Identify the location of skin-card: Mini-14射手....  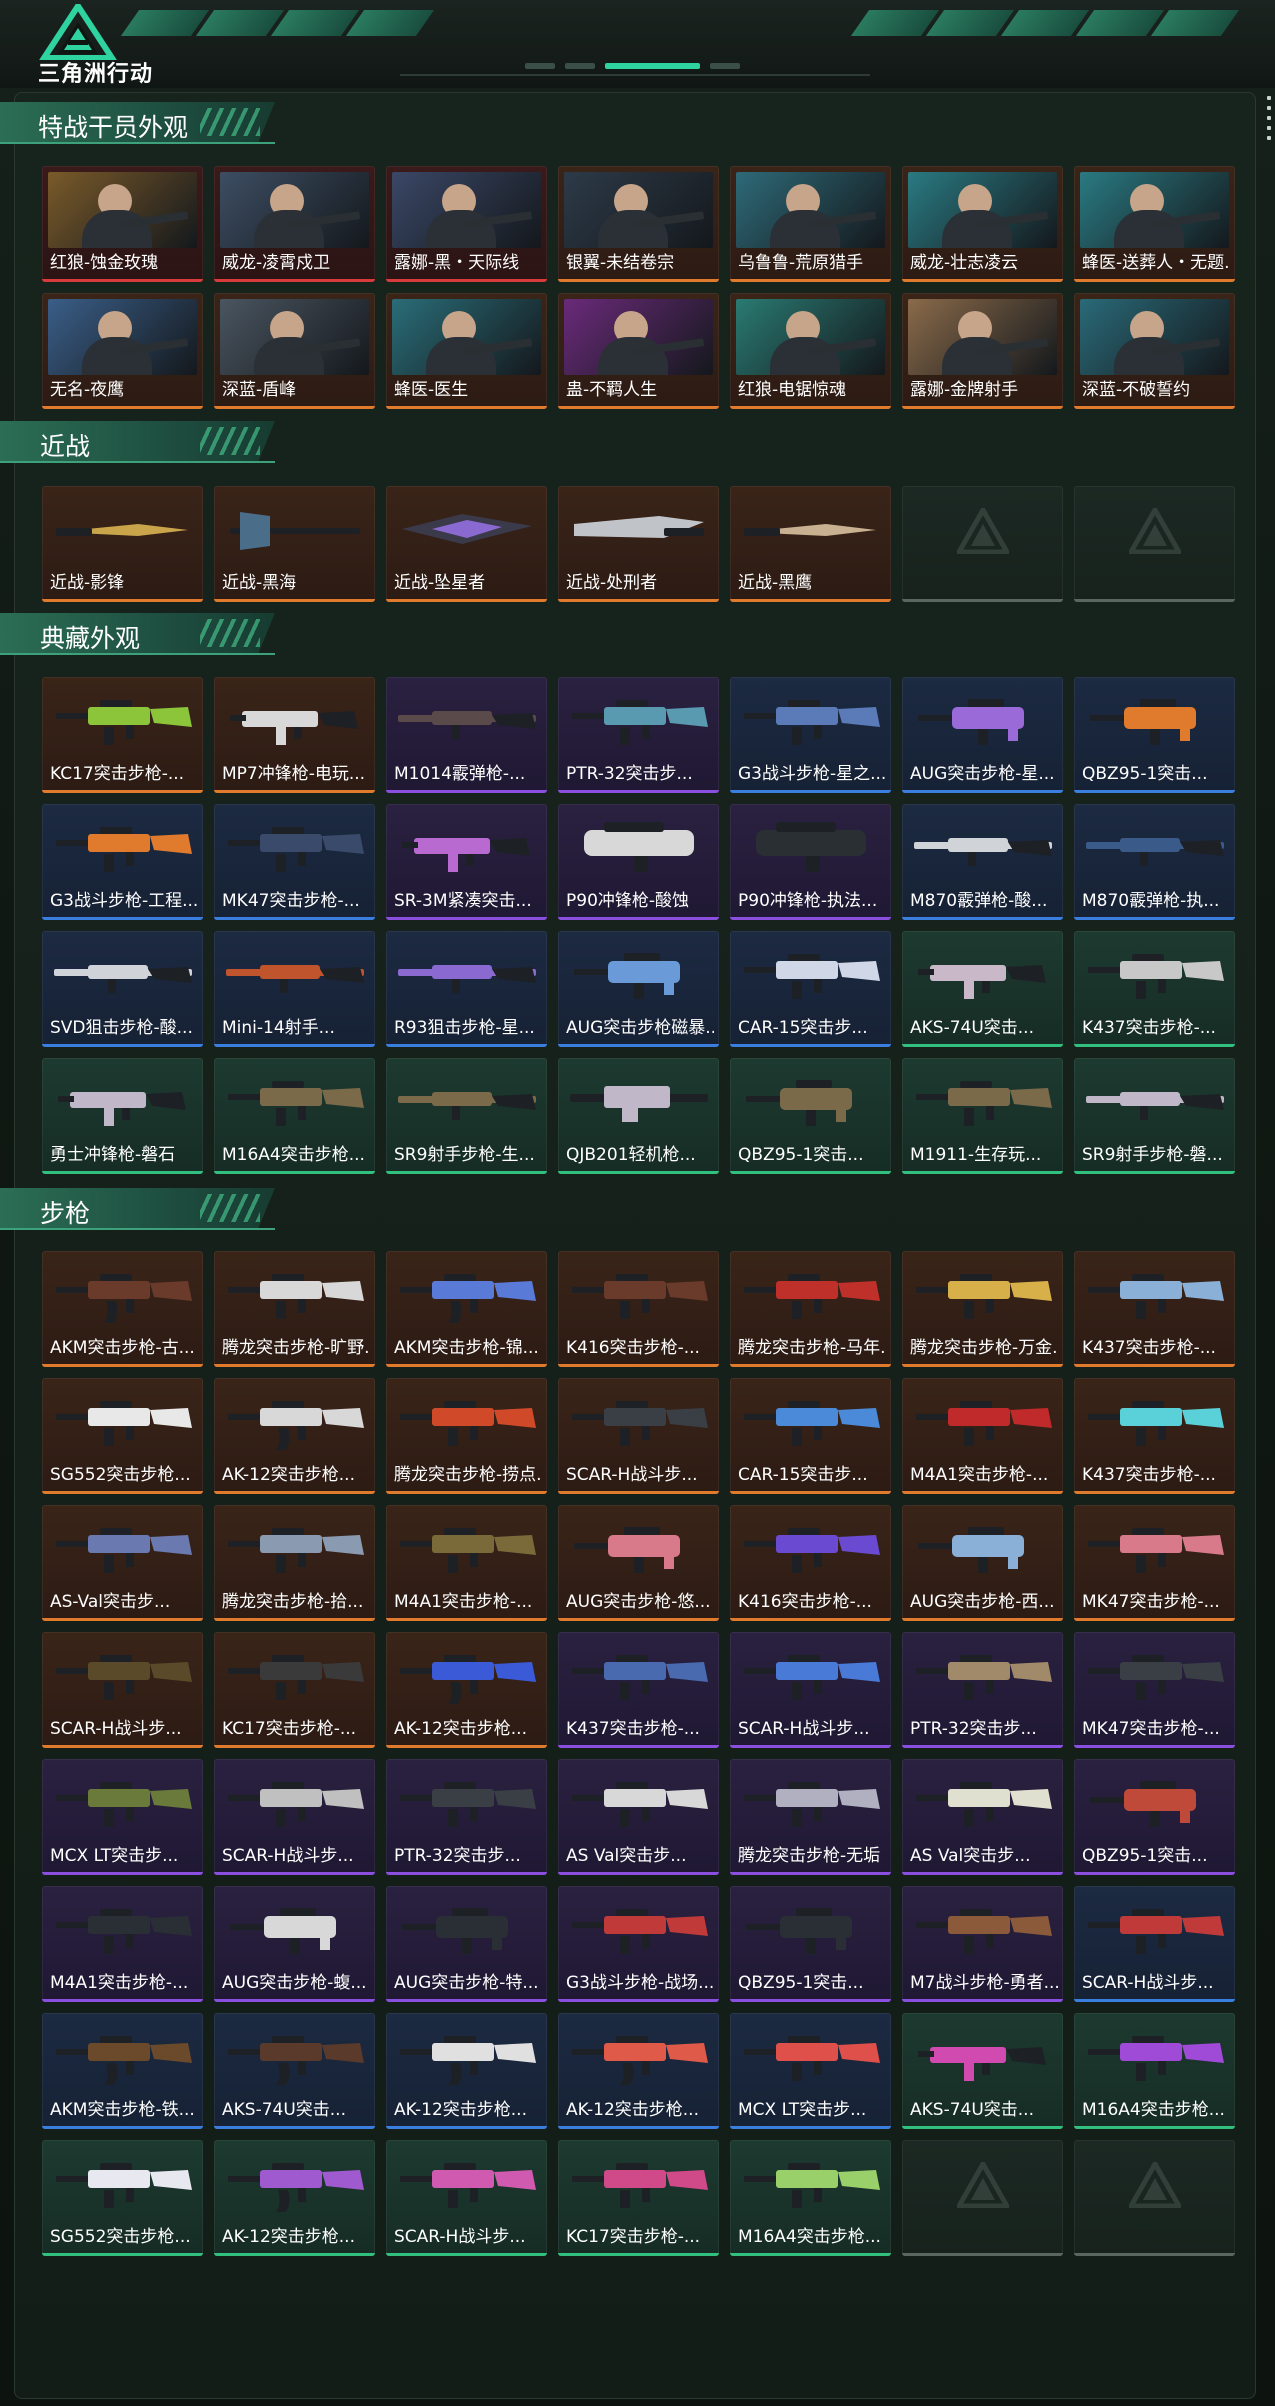
(294, 989).